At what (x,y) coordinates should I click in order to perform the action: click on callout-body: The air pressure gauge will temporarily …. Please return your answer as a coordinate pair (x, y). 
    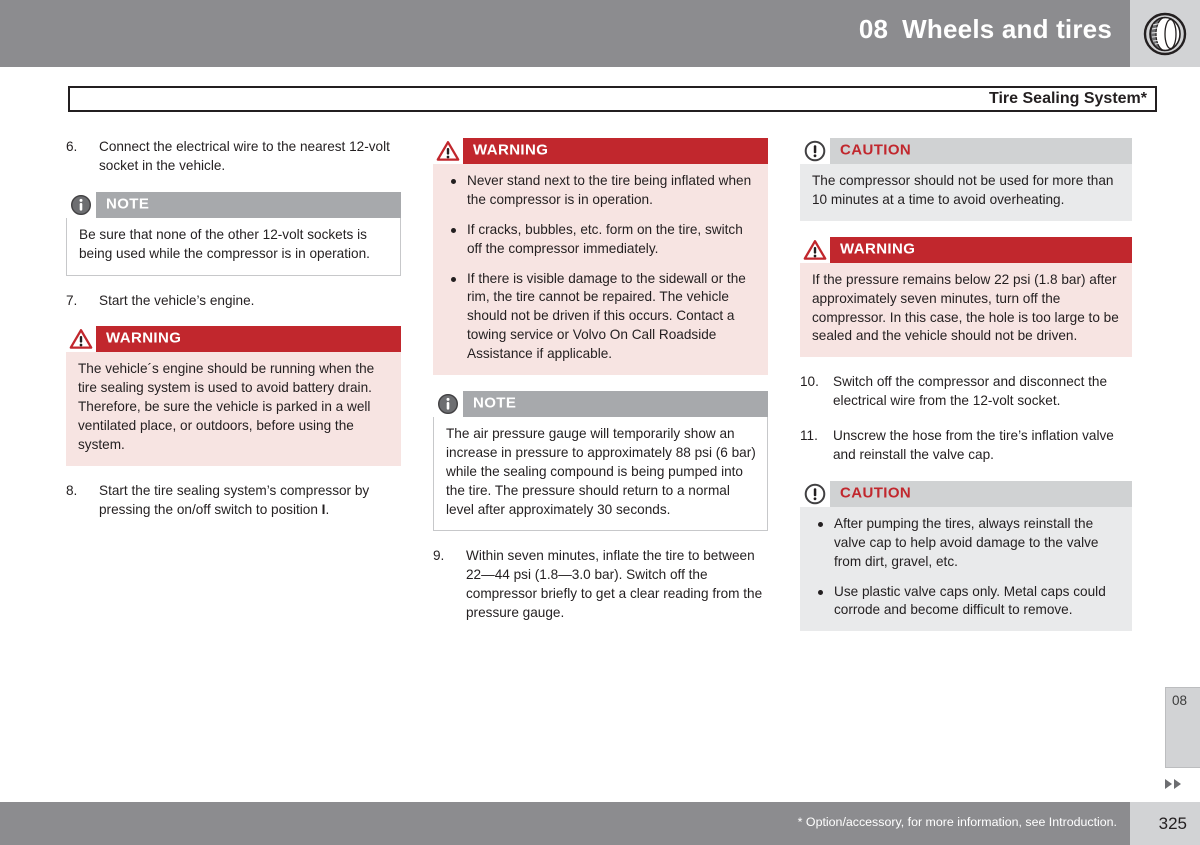
    Looking at the image, I should click on (600, 474).